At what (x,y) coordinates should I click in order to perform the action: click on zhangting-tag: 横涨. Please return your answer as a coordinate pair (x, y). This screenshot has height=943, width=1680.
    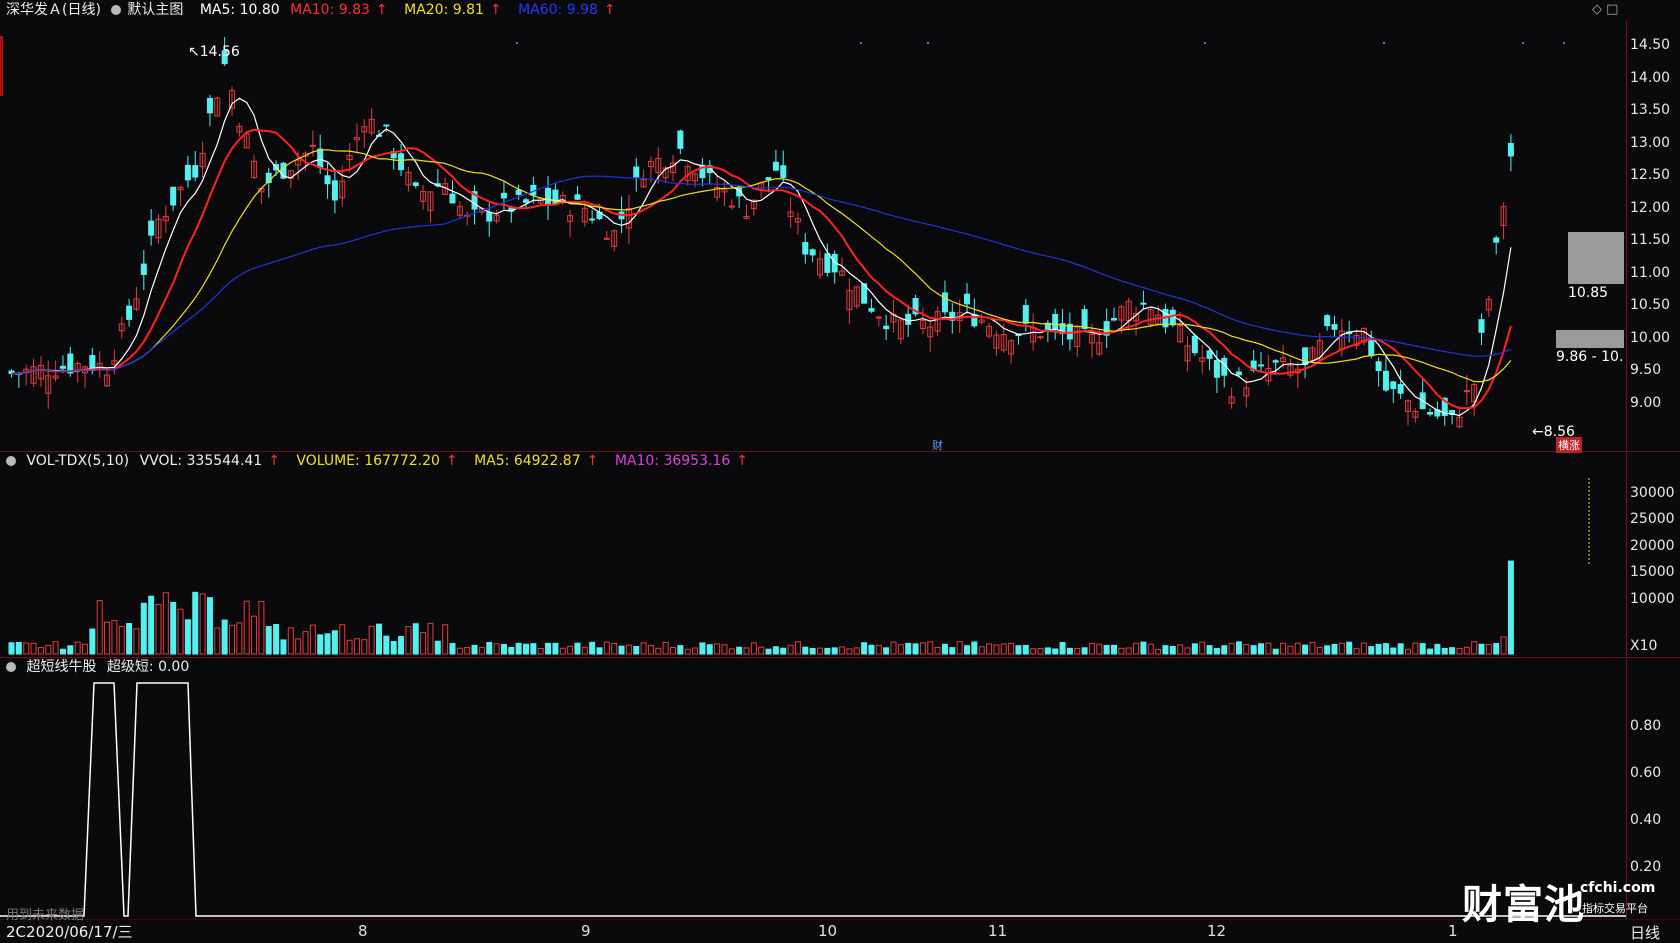
    Looking at the image, I should click on (1569, 445).